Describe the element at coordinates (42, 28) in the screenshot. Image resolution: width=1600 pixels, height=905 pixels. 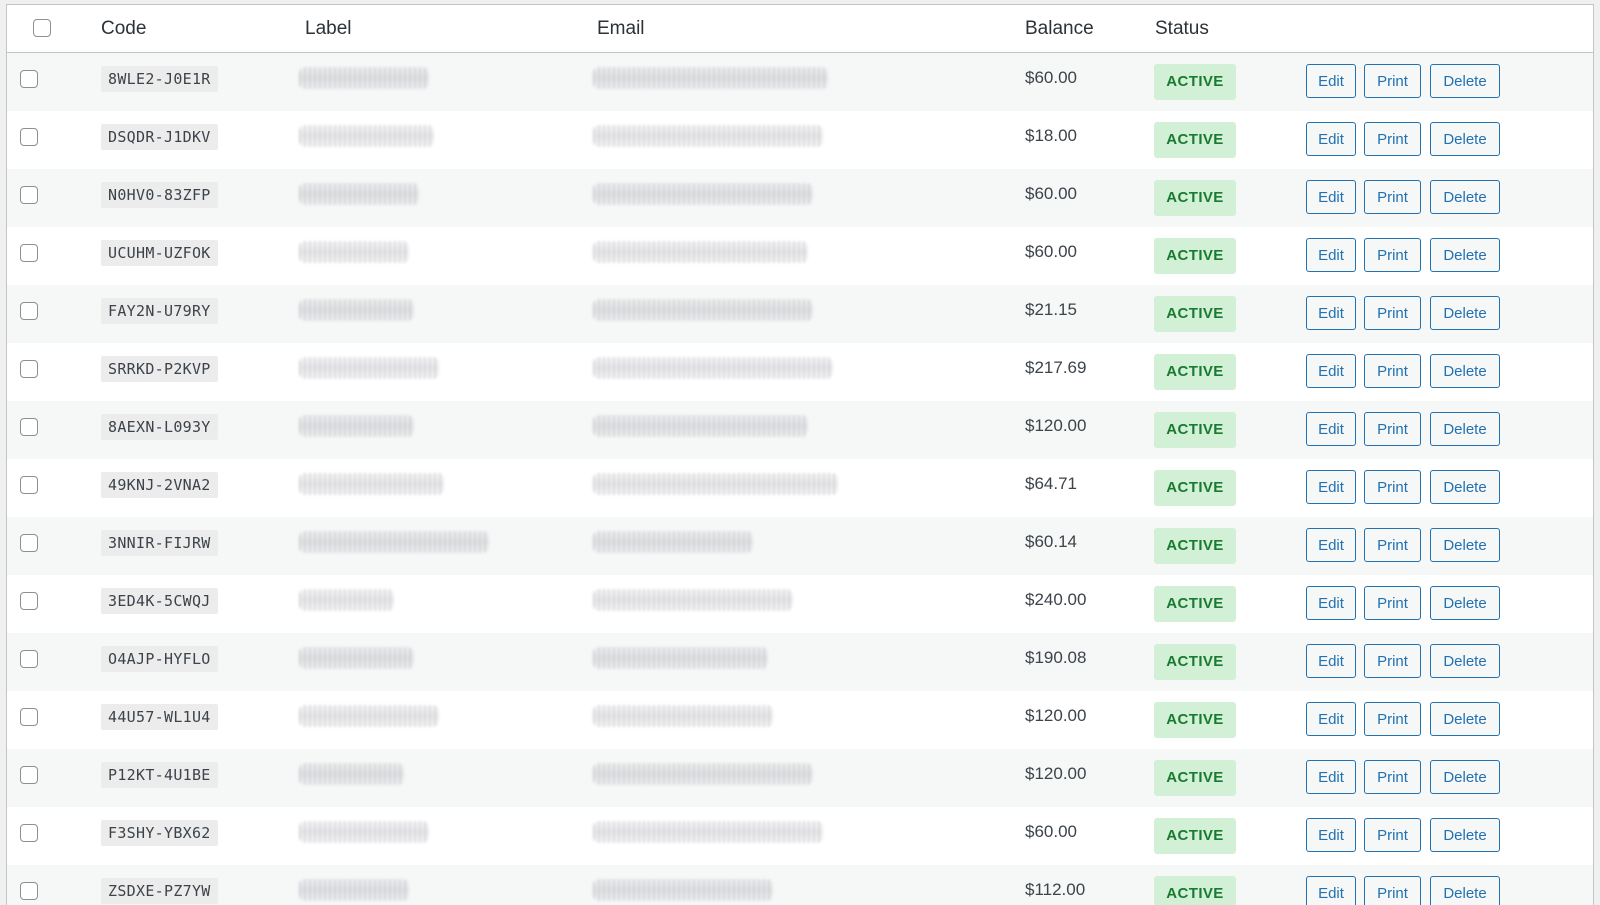
I see `select-all-checkbox` at that location.